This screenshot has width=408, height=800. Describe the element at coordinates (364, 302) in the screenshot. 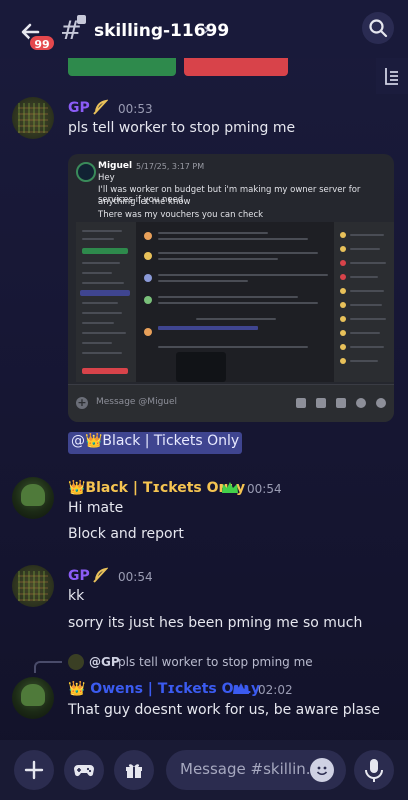

I see `nested-member-list` at that location.